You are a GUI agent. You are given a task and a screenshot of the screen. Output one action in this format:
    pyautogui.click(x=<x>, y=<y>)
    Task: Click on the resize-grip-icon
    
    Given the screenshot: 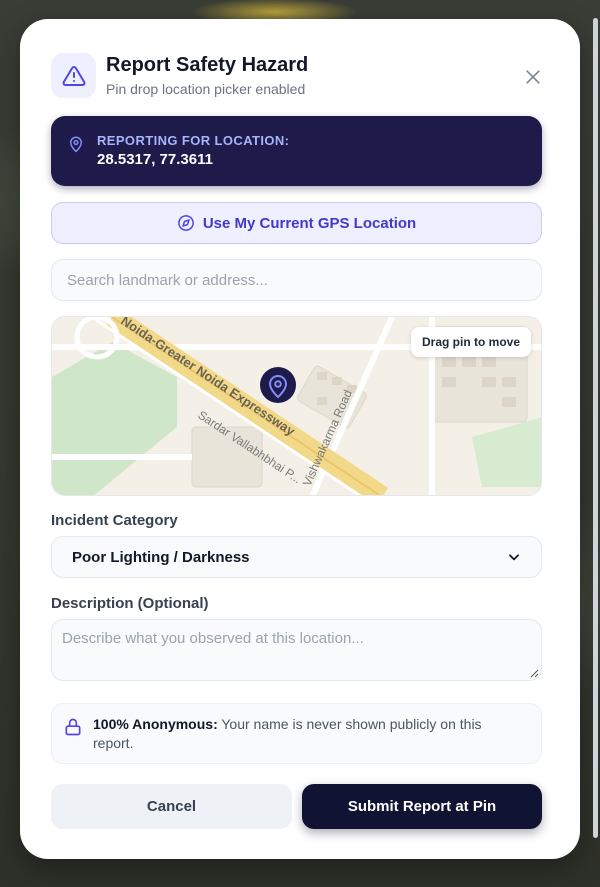 What is the action you would take?
    pyautogui.click(x=534, y=673)
    